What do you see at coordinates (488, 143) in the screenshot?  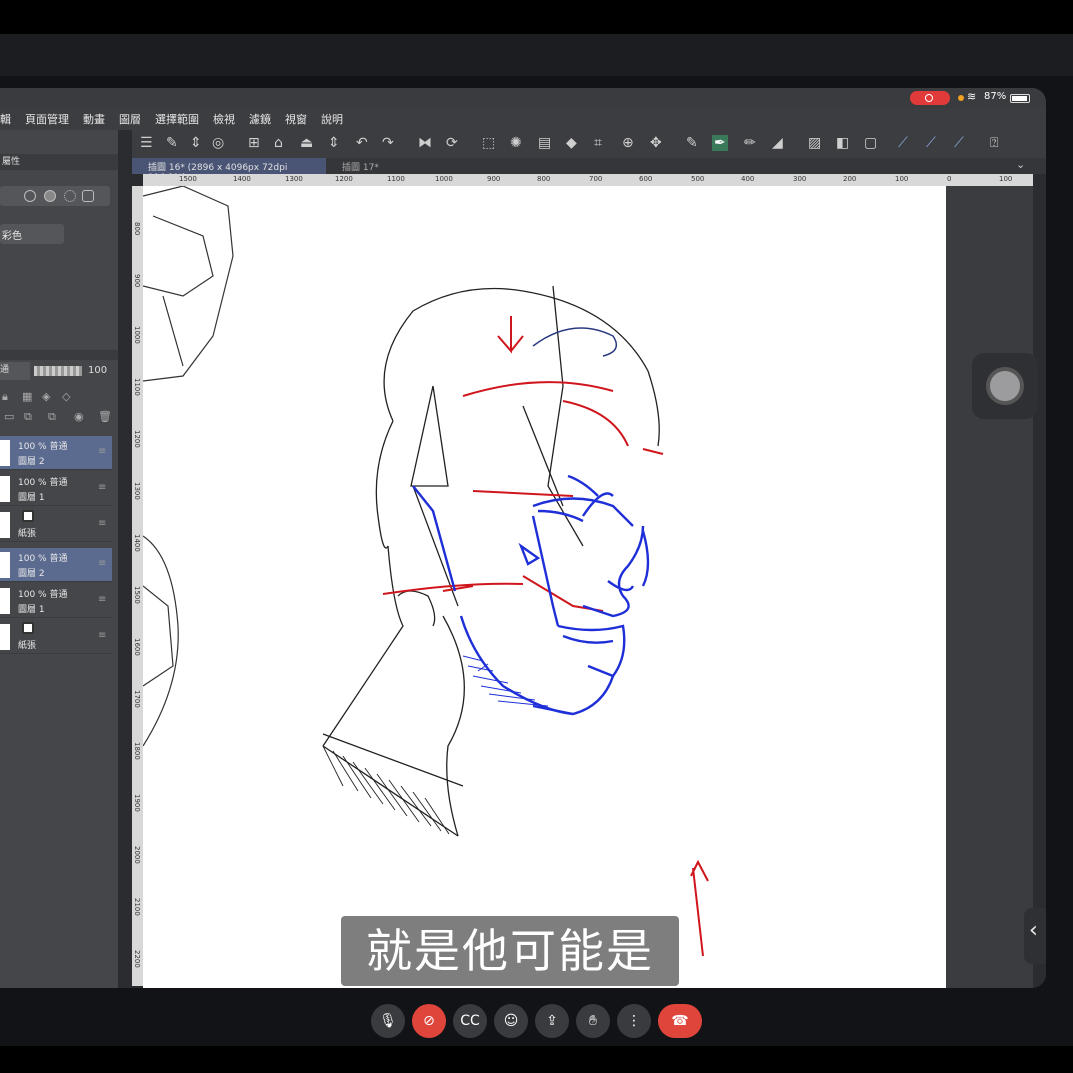 I see `select-rect-icon: ⬚` at bounding box center [488, 143].